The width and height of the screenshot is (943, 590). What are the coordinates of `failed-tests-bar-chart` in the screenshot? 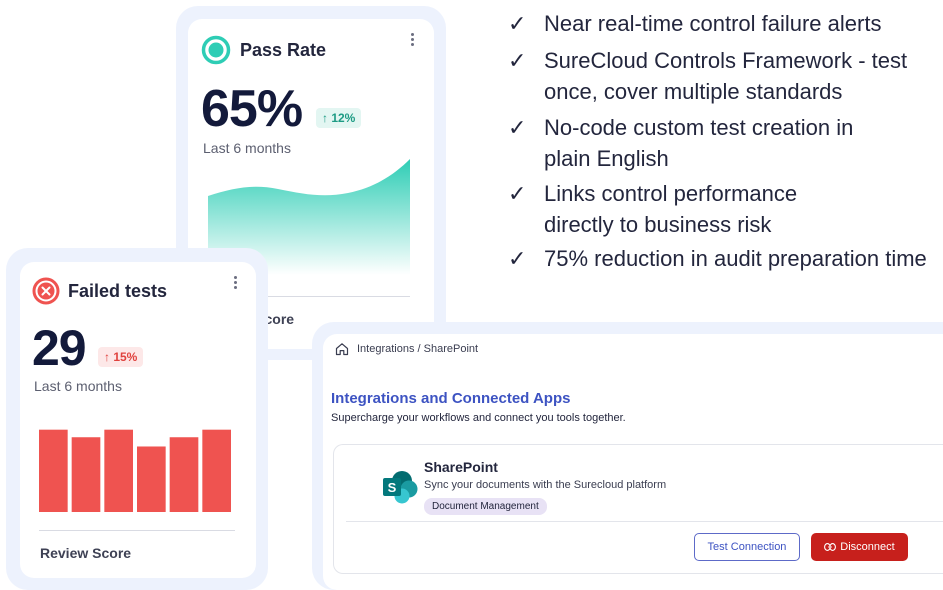 It's located at (135, 473).